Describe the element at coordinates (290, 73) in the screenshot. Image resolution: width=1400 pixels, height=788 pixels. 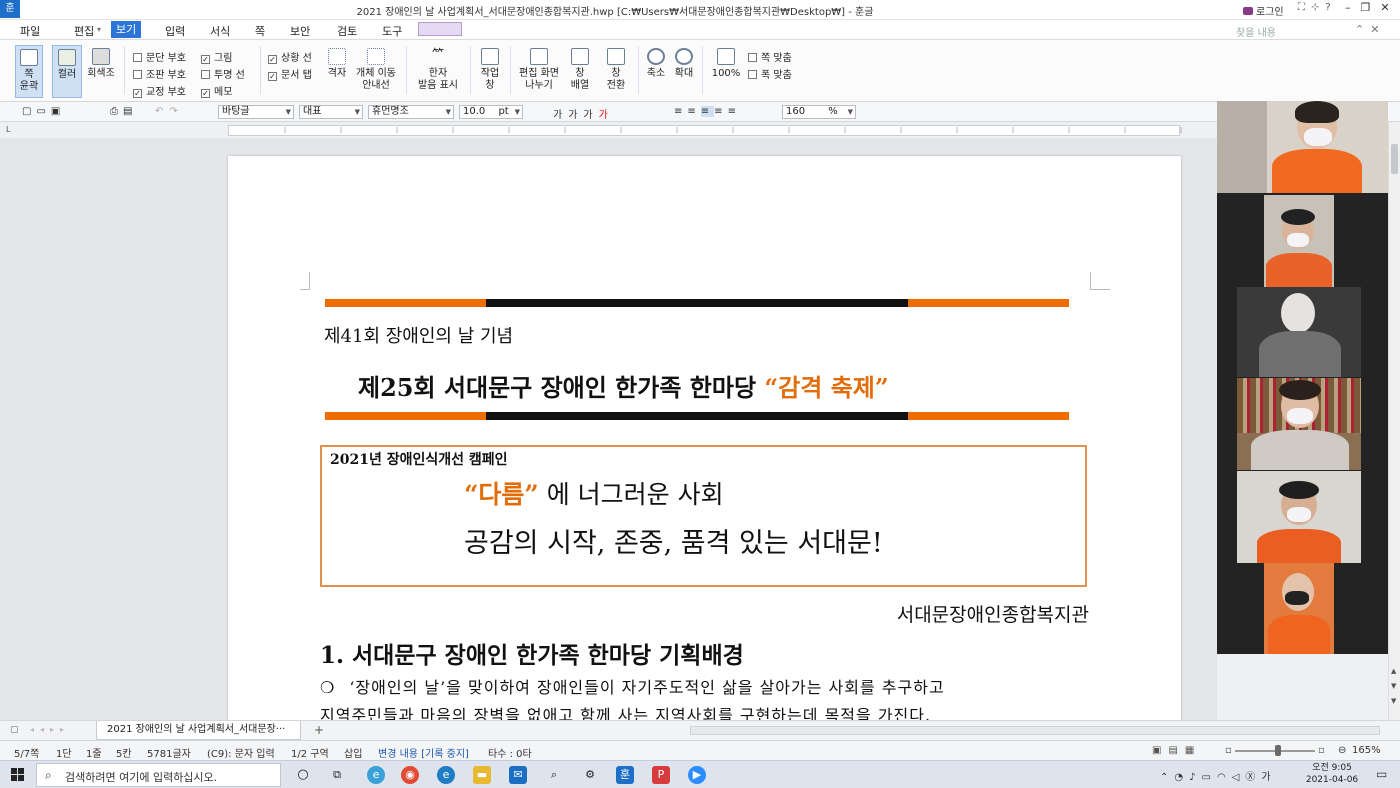
I see `check-doc-tab: ✓ 문서 탭` at that location.